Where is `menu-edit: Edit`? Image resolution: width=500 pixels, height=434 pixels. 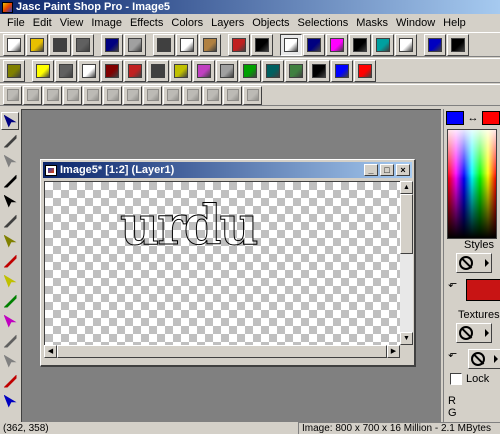
menu-edit: Edit is located at coordinates (42, 23).